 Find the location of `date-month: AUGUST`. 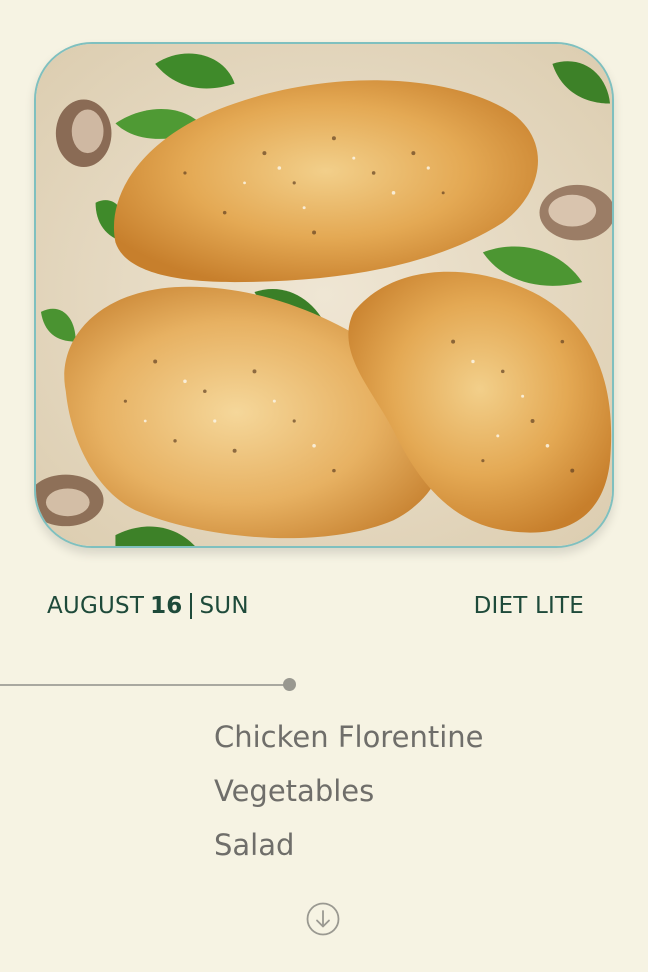

date-month: AUGUST is located at coordinates (96, 606).